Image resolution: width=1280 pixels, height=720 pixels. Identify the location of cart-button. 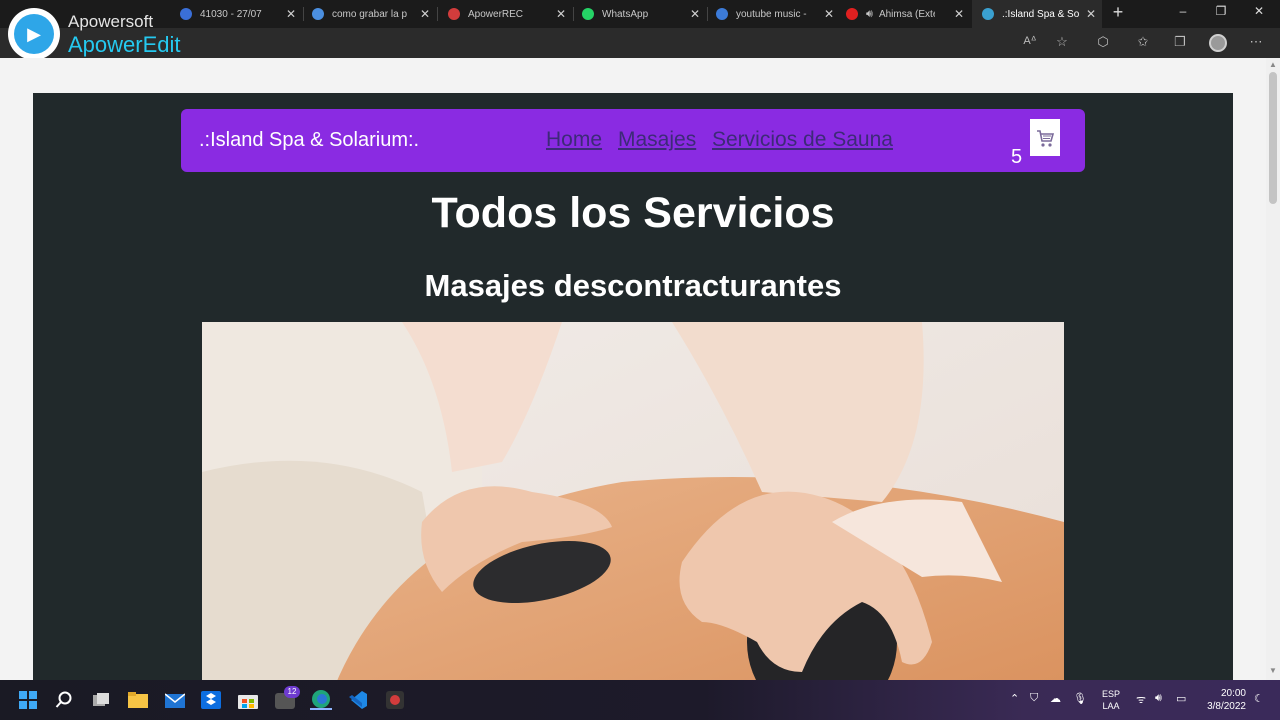
(1045, 137).